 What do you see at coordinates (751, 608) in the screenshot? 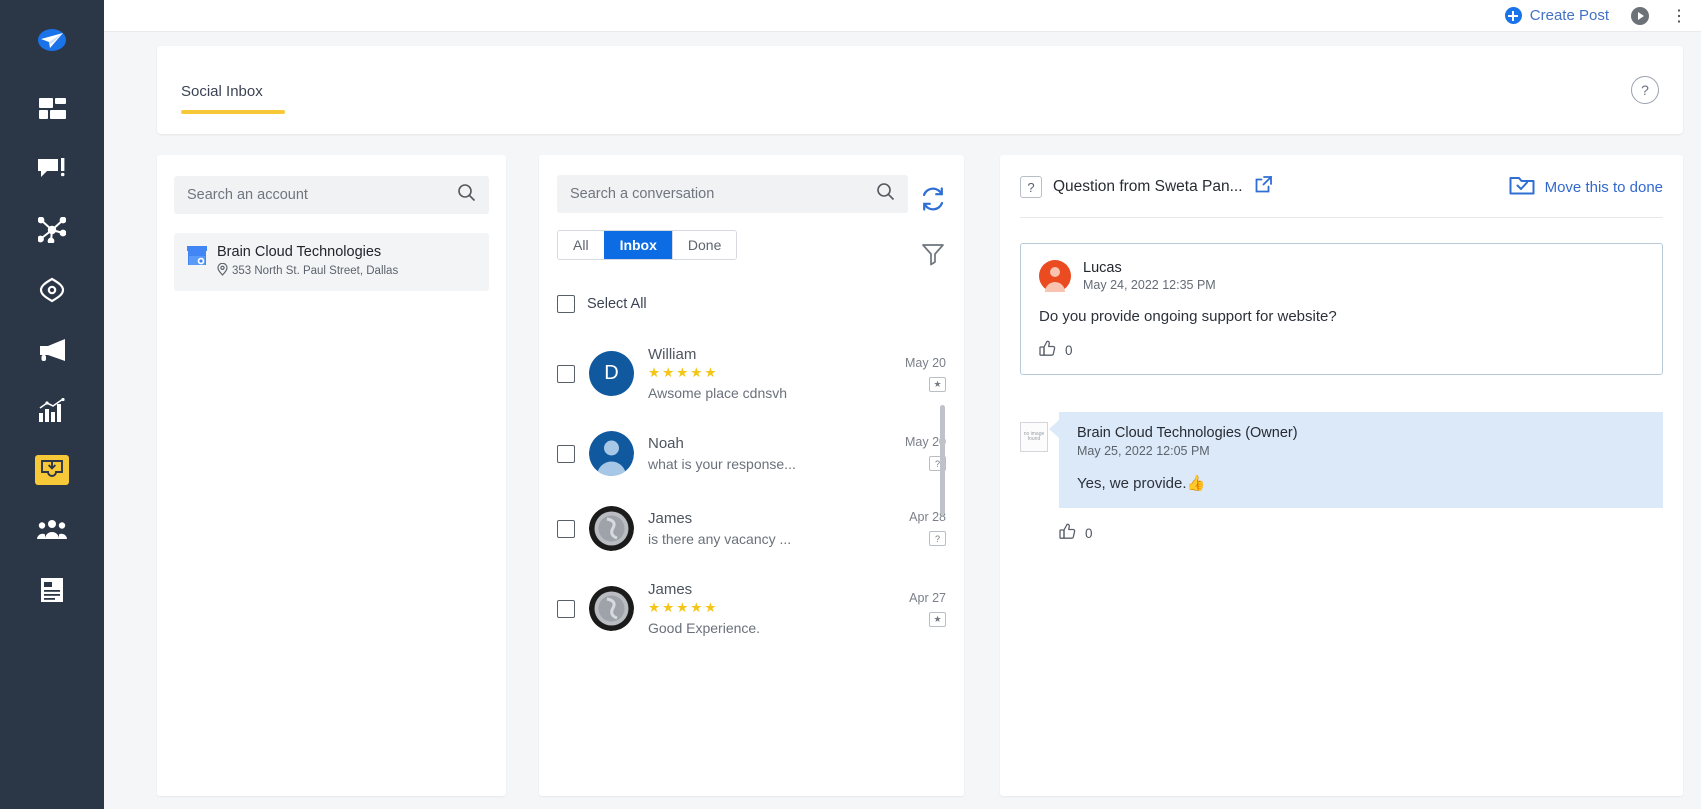
I see `conversation-list-item: James ★★★★★ Good Experience. Apr 27 ★` at bounding box center [751, 608].